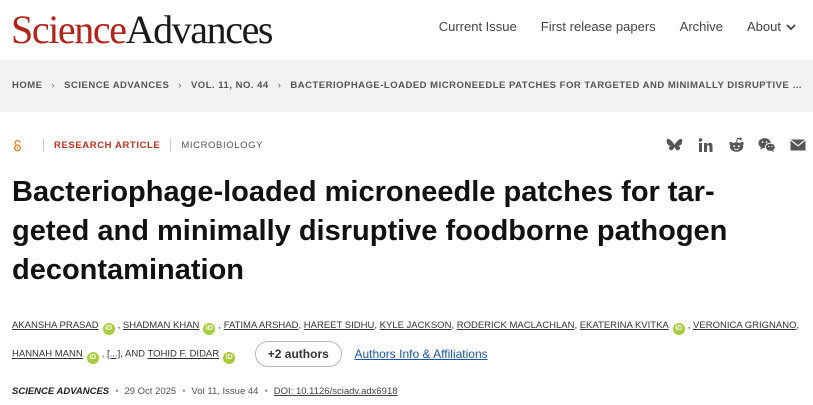 Image resolution: width=813 pixels, height=405 pixels. I want to click on author-name: Shadman Khan, so click(161, 325).